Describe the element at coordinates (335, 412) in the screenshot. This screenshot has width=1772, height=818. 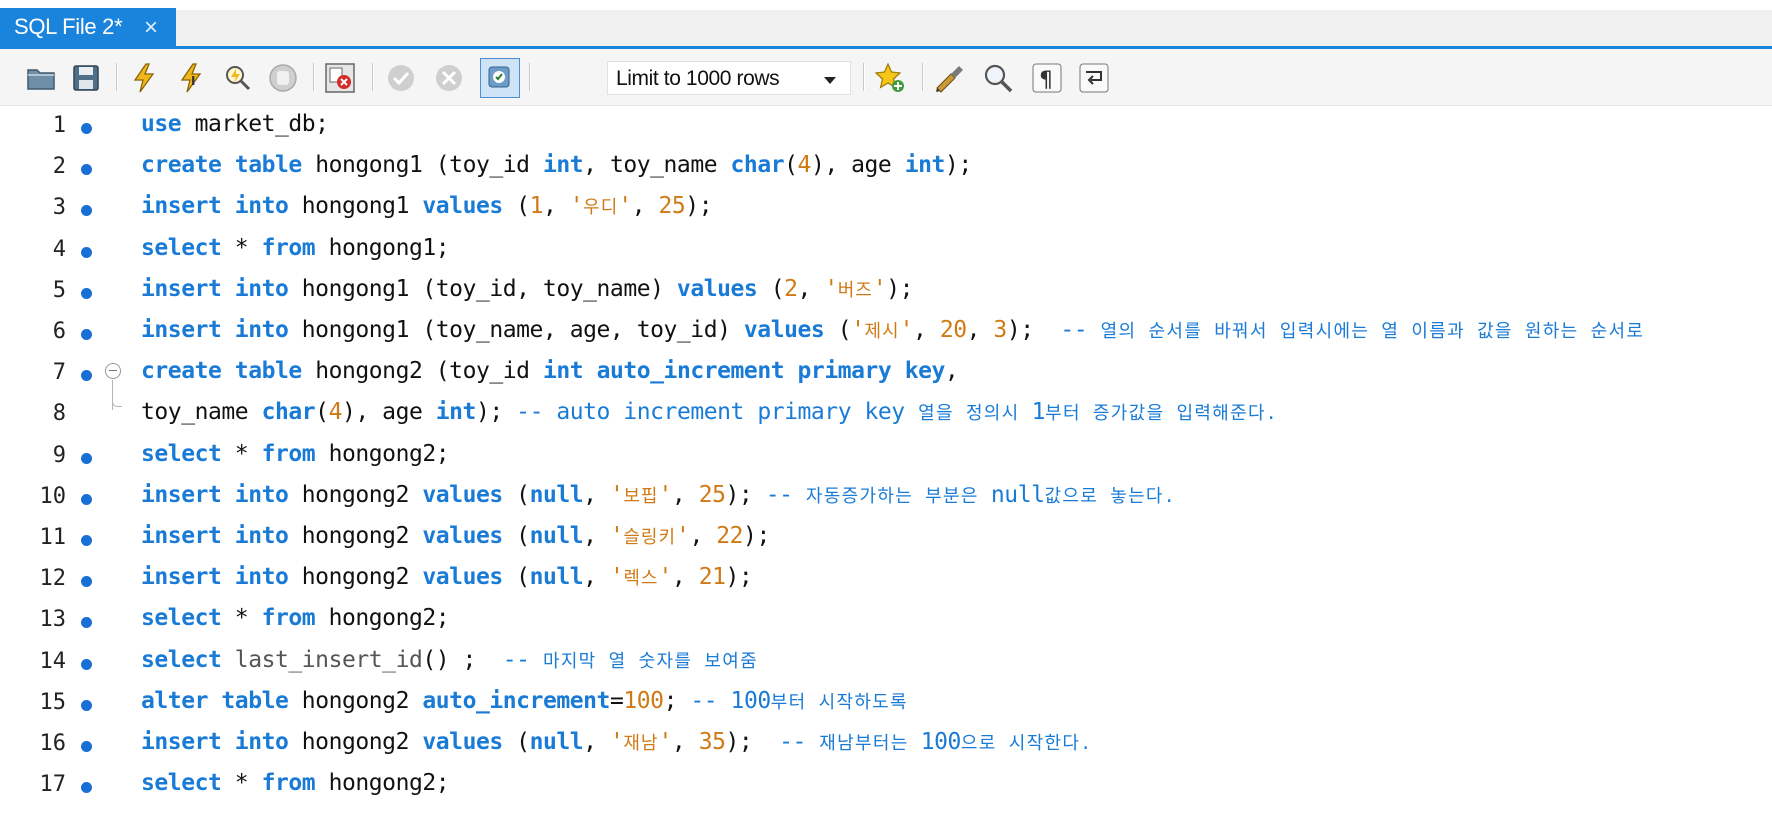
I see `code-token: 4` at that location.